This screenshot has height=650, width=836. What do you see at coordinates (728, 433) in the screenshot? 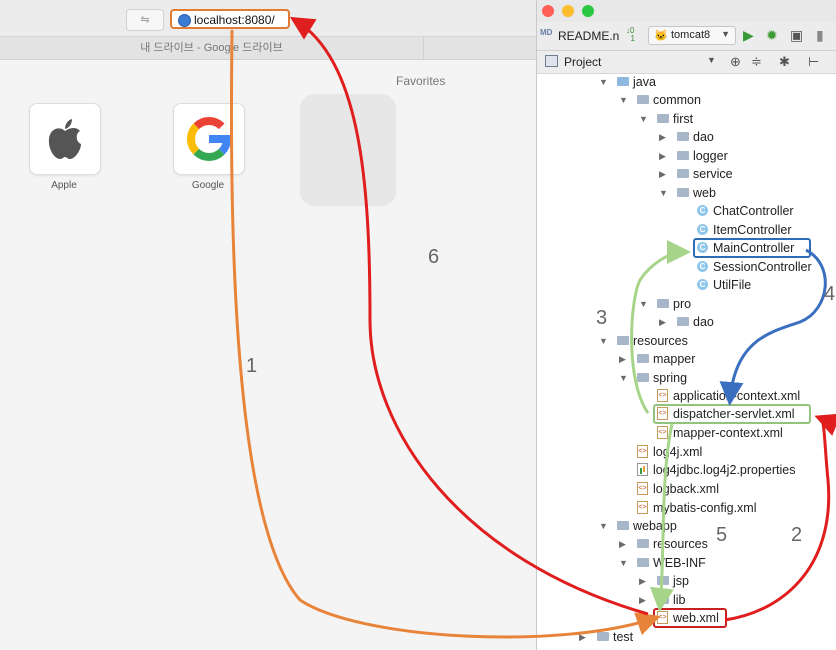
I see `tree-item-label: mapper-context.xml` at bounding box center [728, 433].